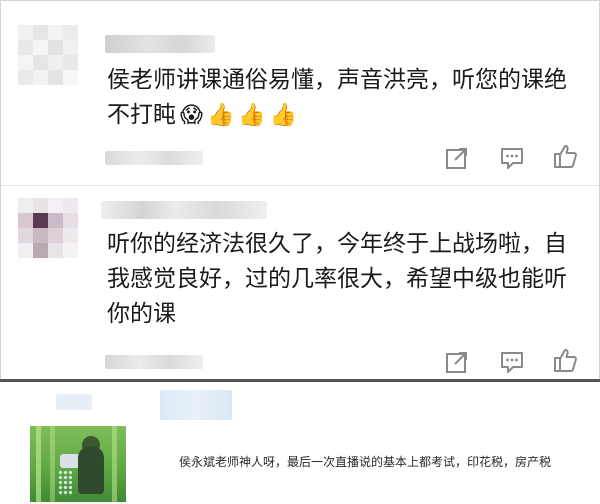  Describe the element at coordinates (196, 405) in the screenshot. I see `header-blurred` at that location.